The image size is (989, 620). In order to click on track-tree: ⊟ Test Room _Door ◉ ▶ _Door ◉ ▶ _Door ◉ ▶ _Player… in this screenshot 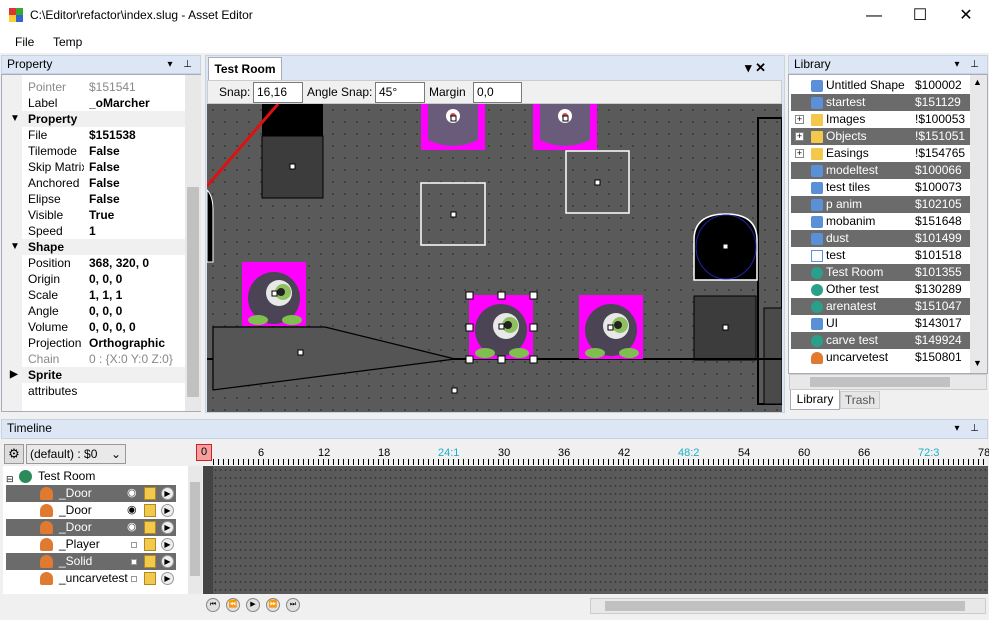, I will do `click(95, 530)`.